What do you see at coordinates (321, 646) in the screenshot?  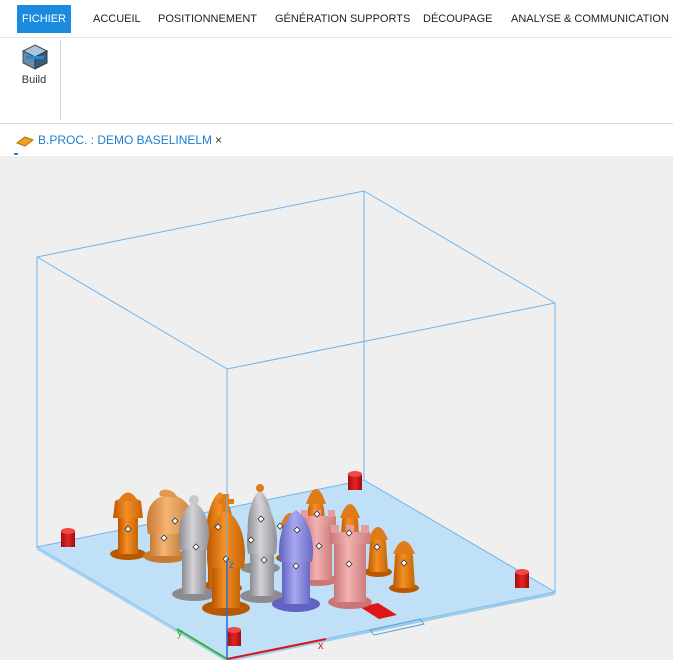 I see `axis-x-label: x` at bounding box center [321, 646].